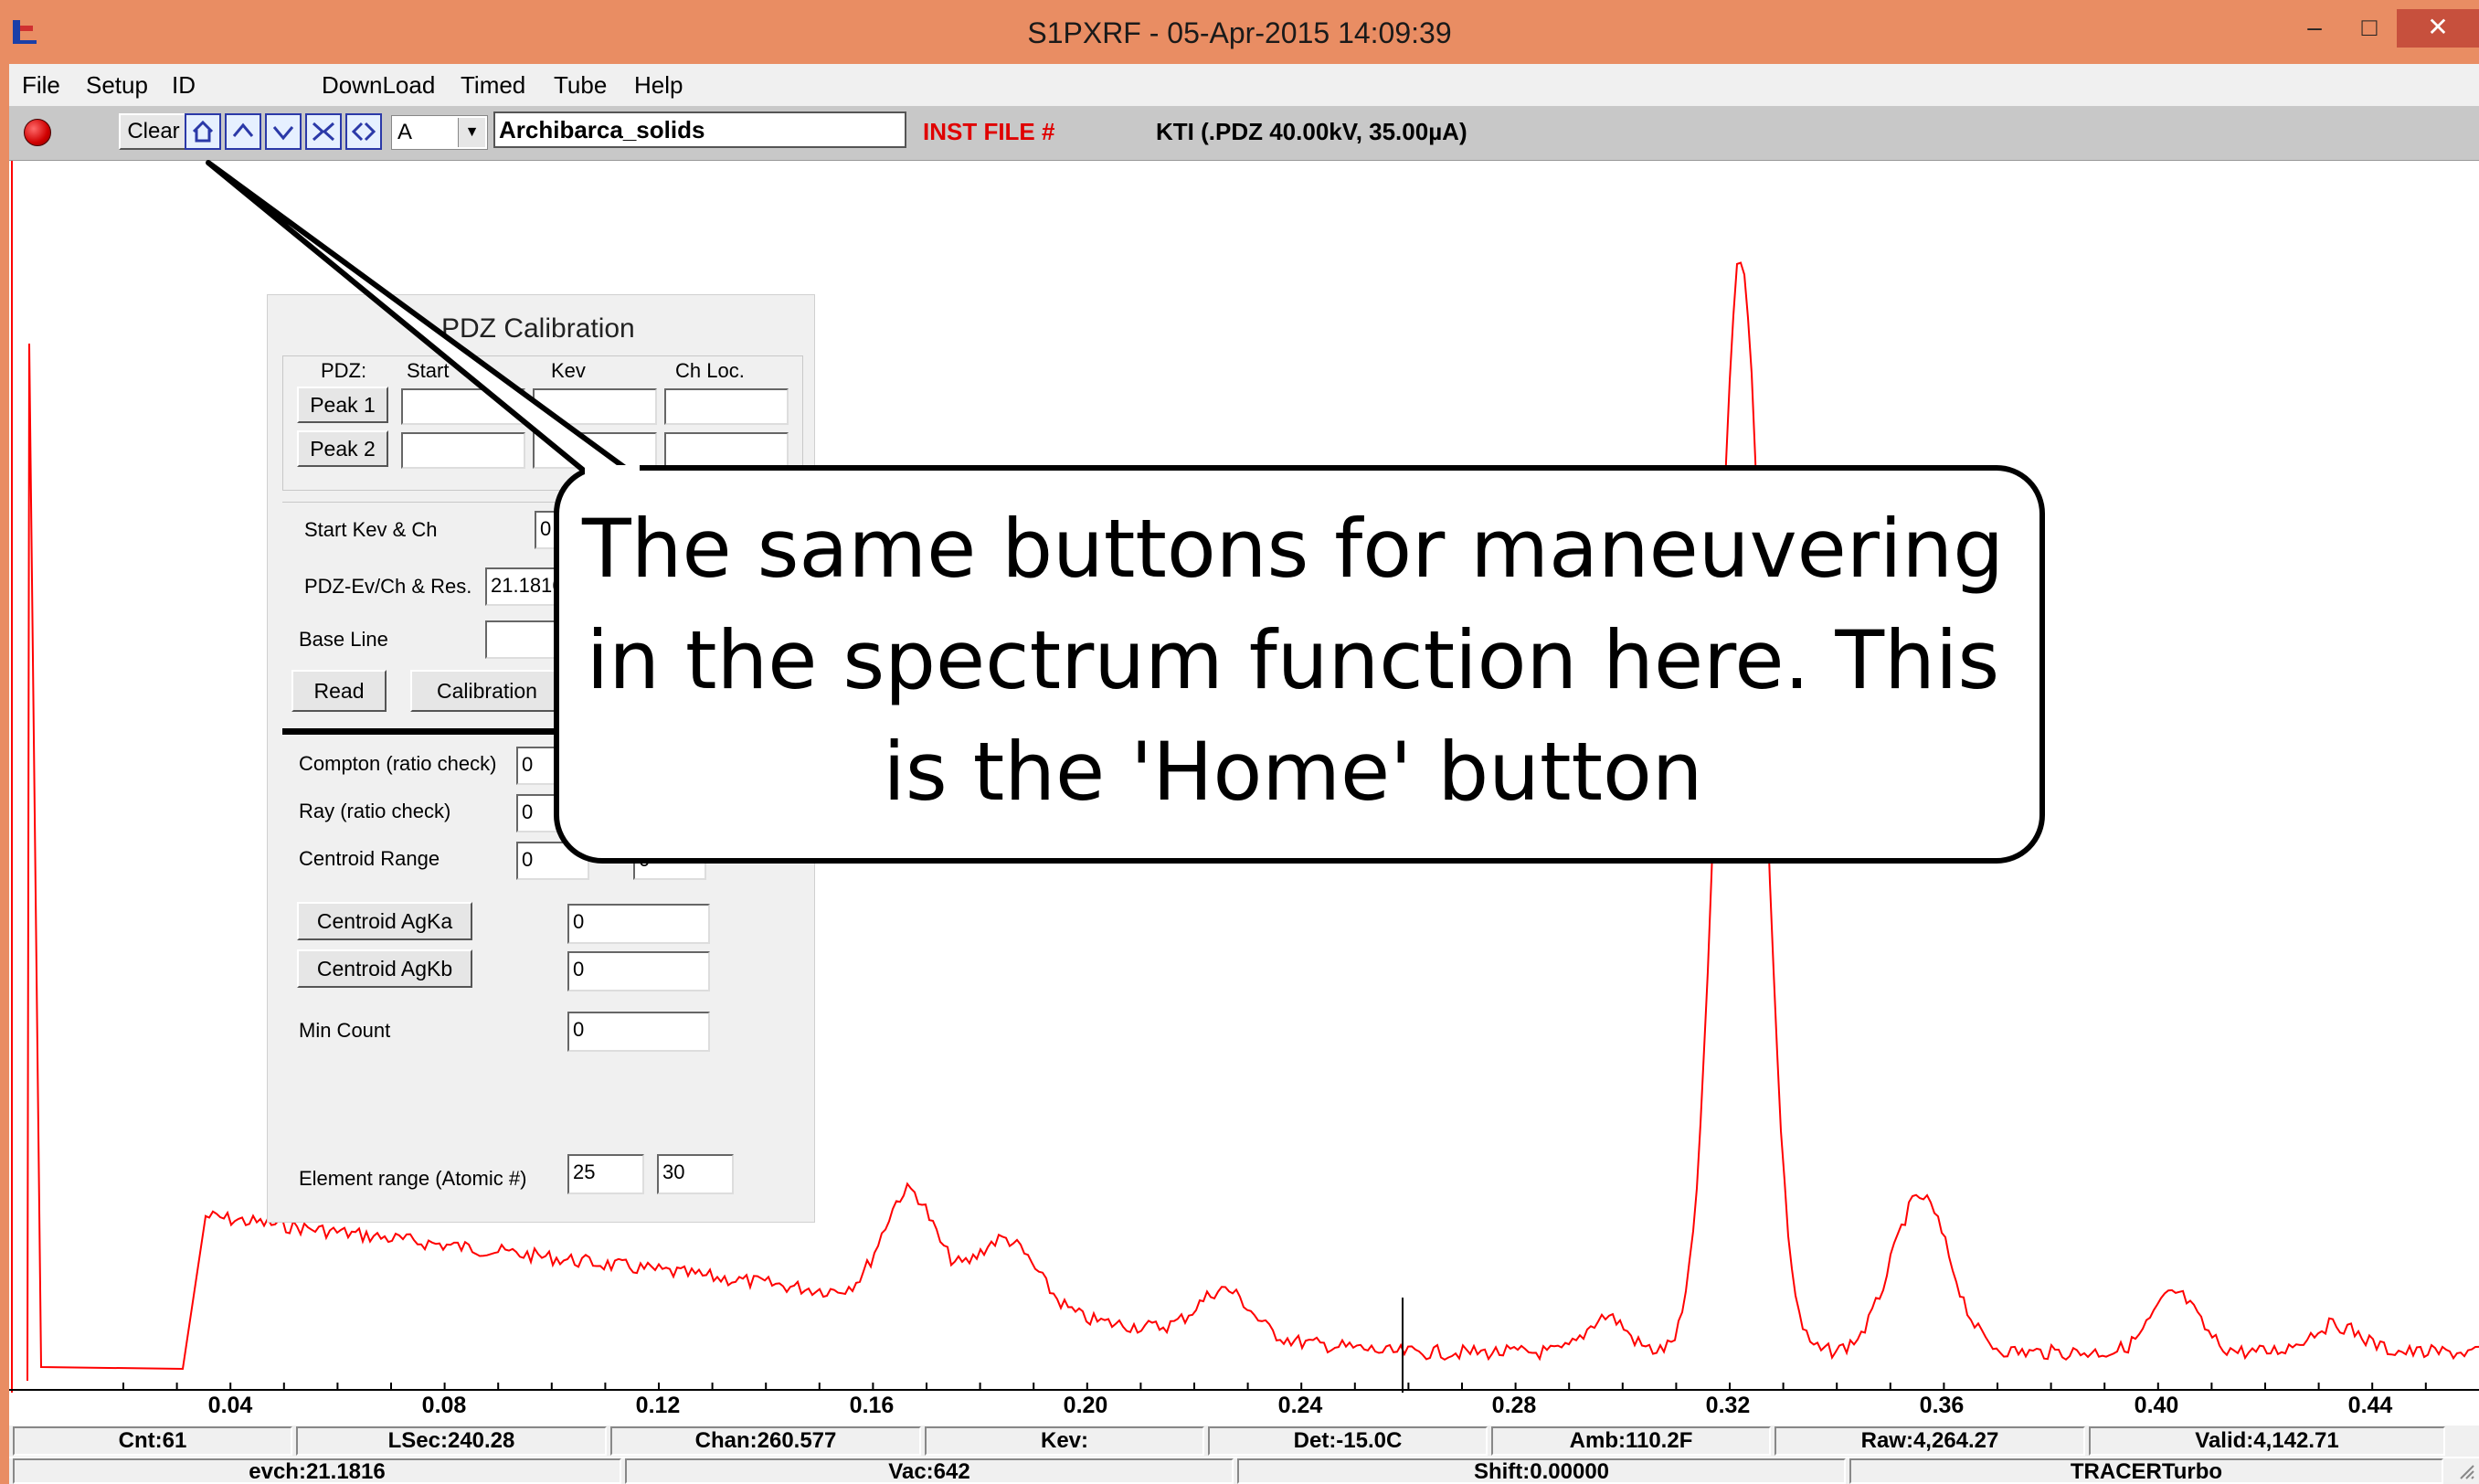  Describe the element at coordinates (152, 1441) in the screenshot. I see `status-cnt: Cnt:61` at that location.